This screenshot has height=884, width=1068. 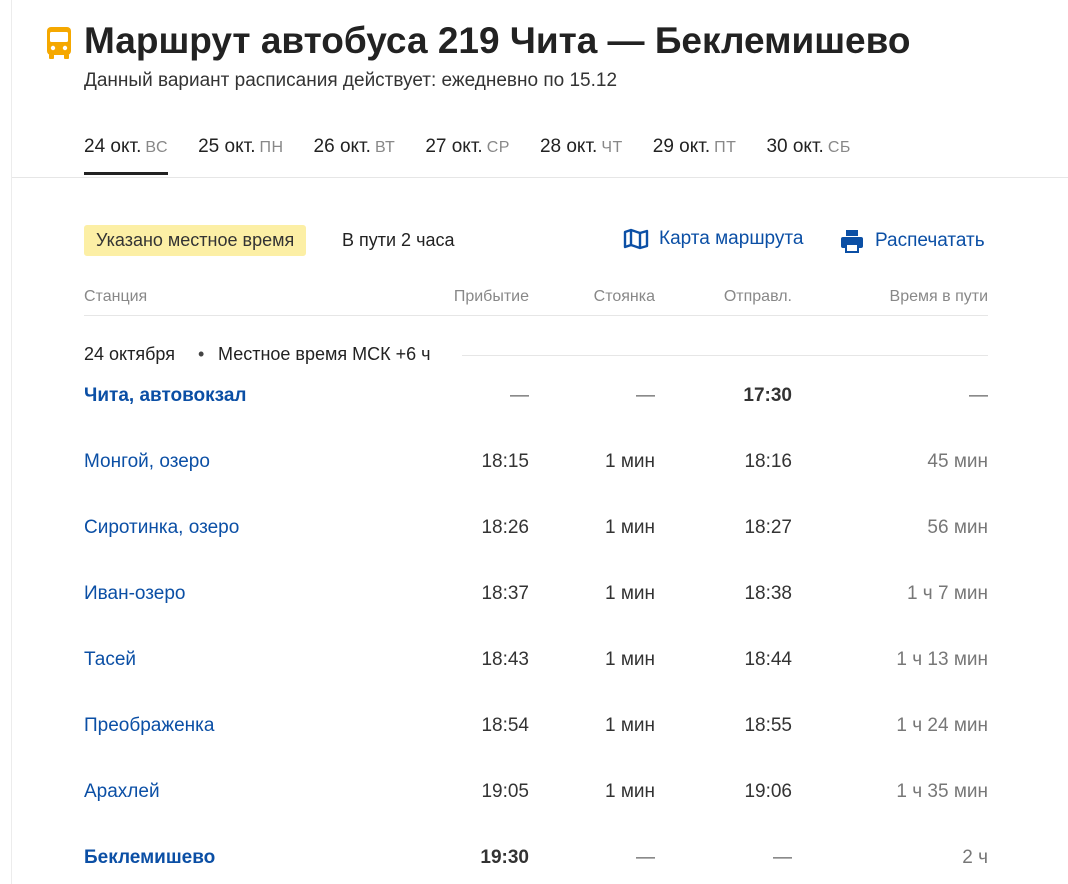 I want to click on timezone-note: Местное время МСК +6 ч, so click(x=324, y=354).